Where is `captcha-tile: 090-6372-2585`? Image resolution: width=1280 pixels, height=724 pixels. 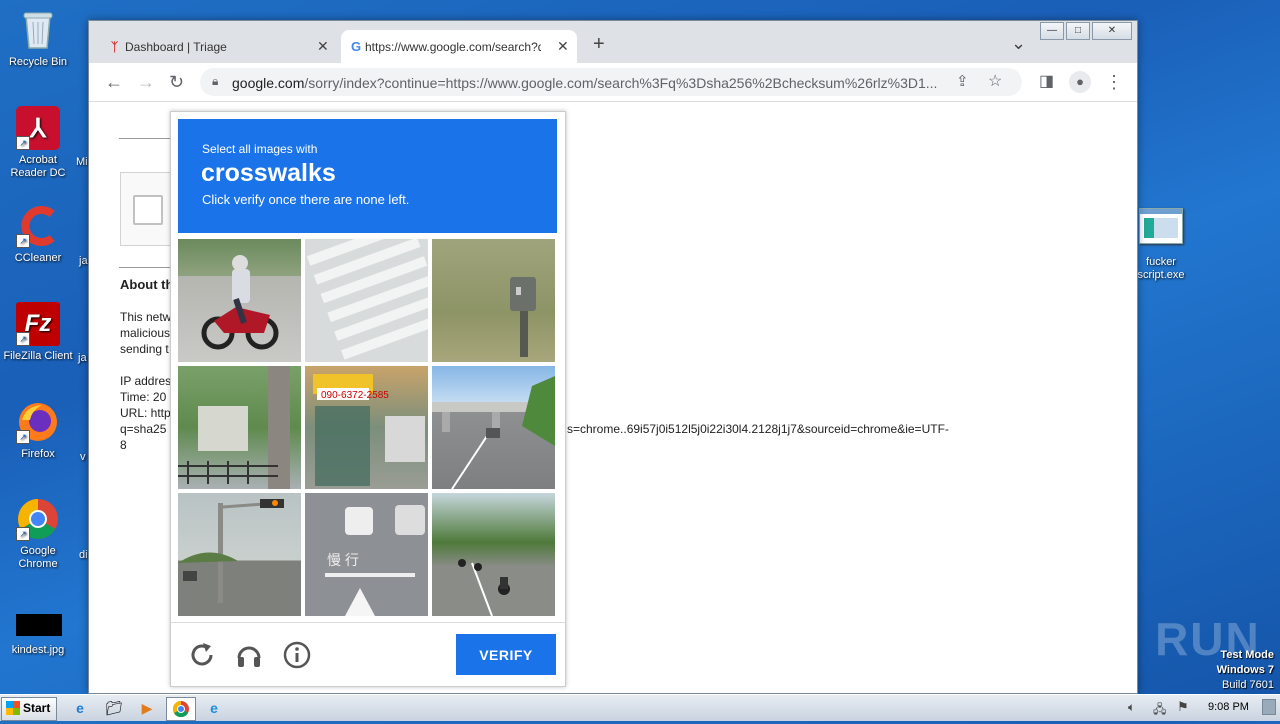 captcha-tile: 090-6372-2585 is located at coordinates (366, 427).